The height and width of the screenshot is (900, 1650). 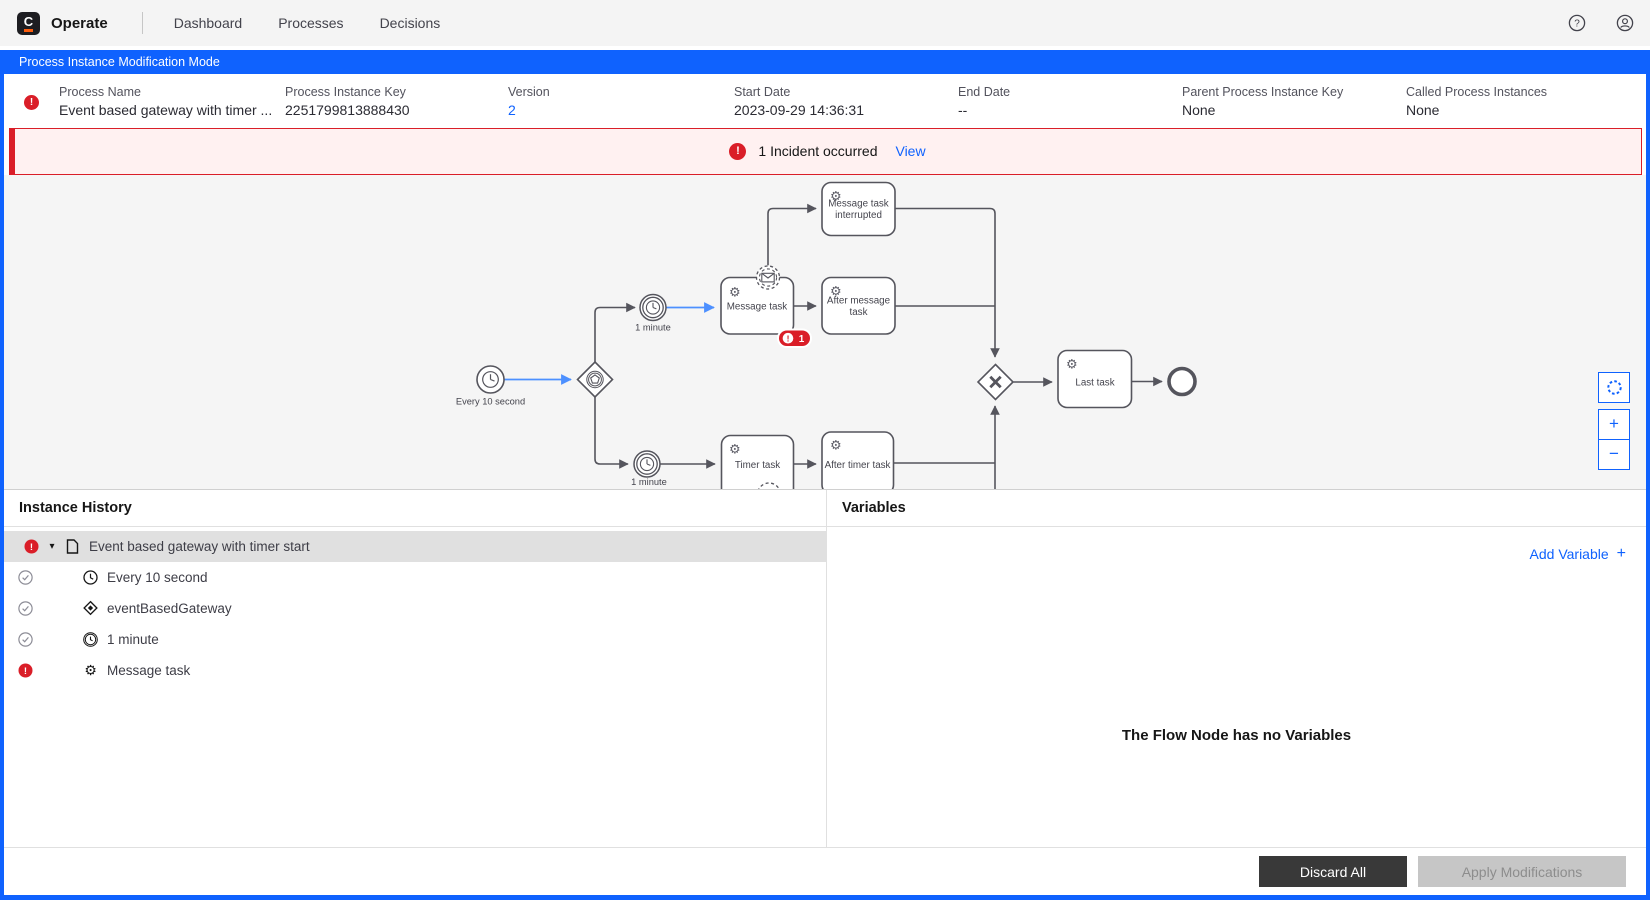 I want to click on incident-icon: !, so click(x=738, y=151).